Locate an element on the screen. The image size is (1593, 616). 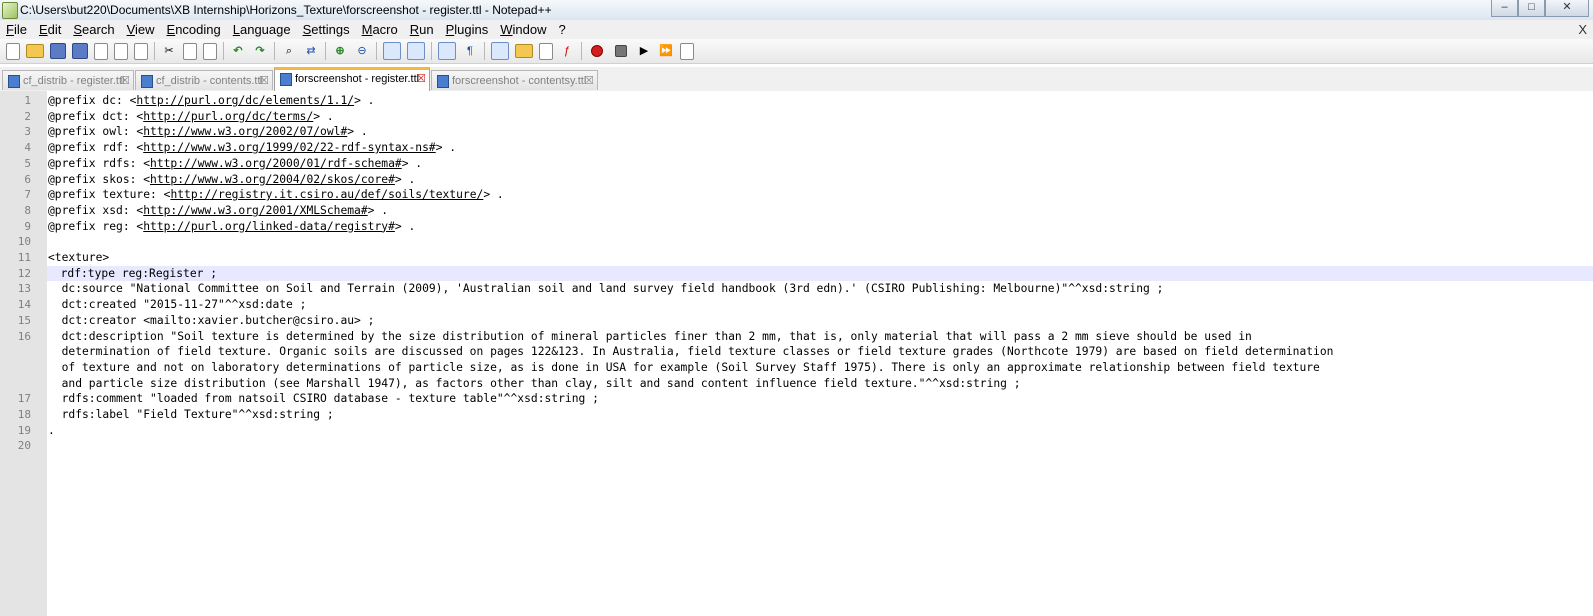
zoom-out-icon: ⊖ is located at coordinates (362, 51).